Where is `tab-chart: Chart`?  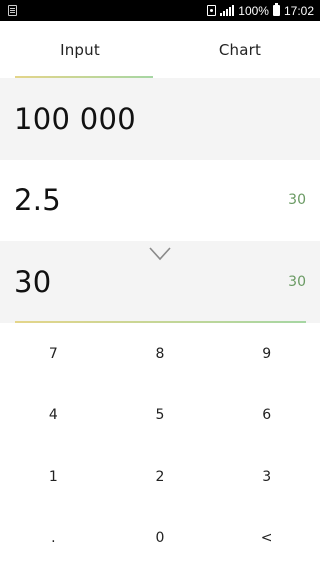
tab-chart: Chart is located at coordinates (240, 49).